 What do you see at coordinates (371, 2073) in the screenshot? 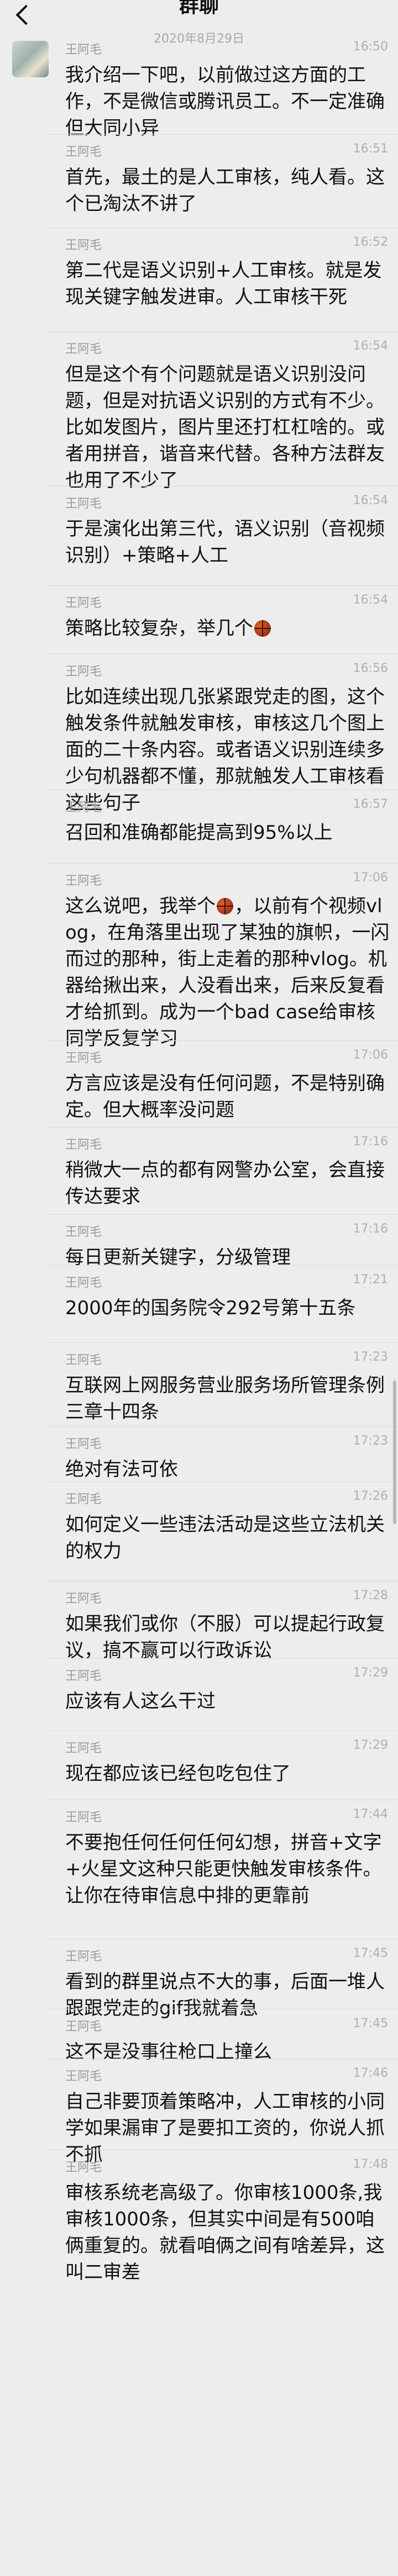
I see `message-time: 17:46` at bounding box center [371, 2073].